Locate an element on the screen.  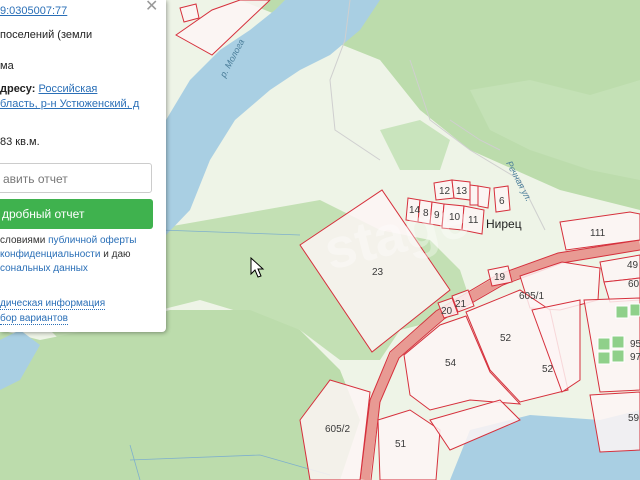
personal-data-row: сональных данных is located at coordinates (83, 268).